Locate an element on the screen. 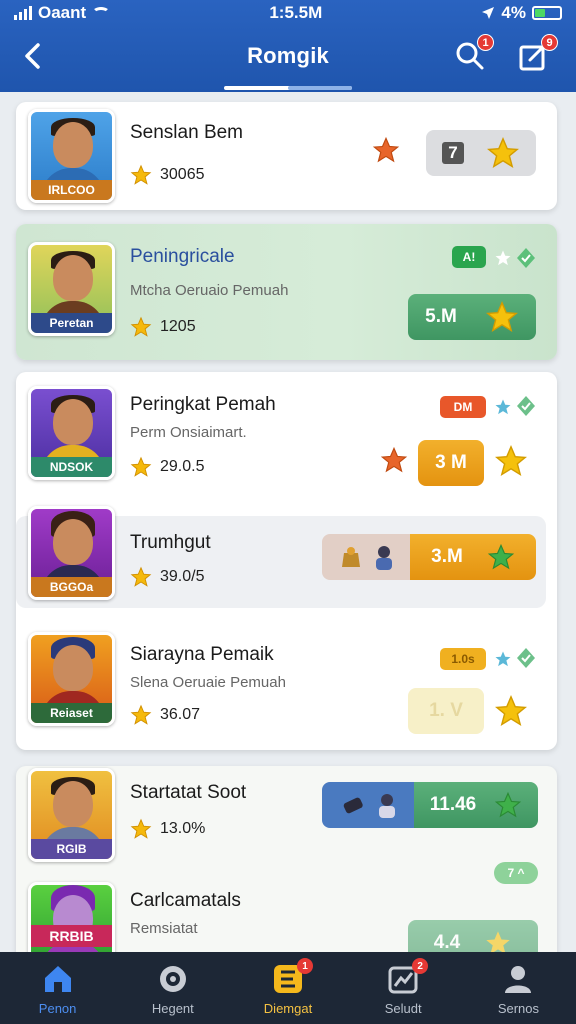 The image size is (576, 1024). page-title: Romgik is located at coordinates (288, 55).